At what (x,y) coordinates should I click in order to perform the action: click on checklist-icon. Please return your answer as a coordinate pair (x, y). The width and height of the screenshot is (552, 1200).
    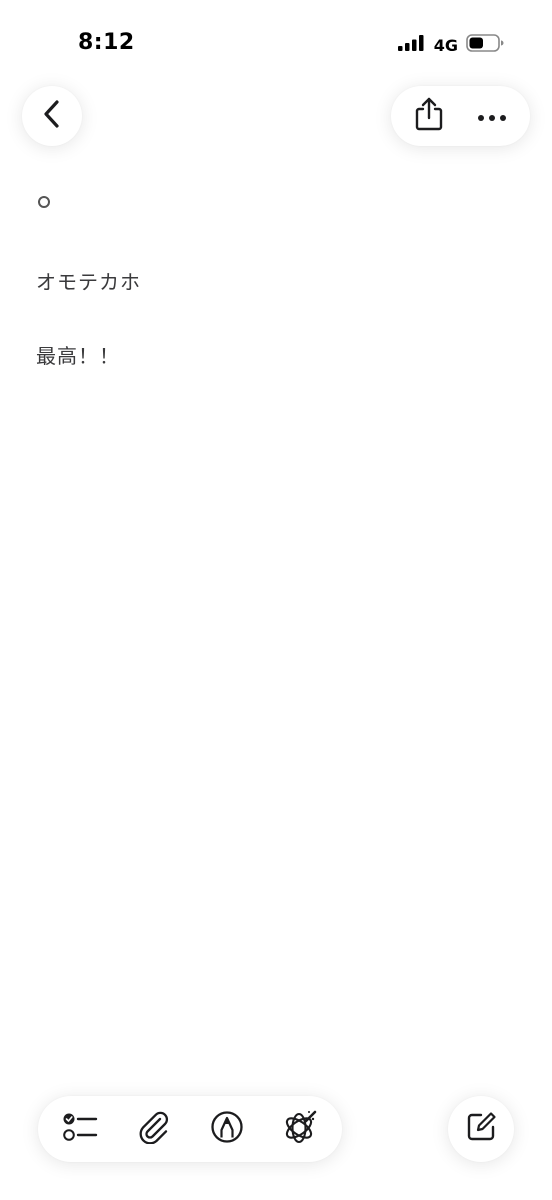
    Looking at the image, I should click on (80, 1129).